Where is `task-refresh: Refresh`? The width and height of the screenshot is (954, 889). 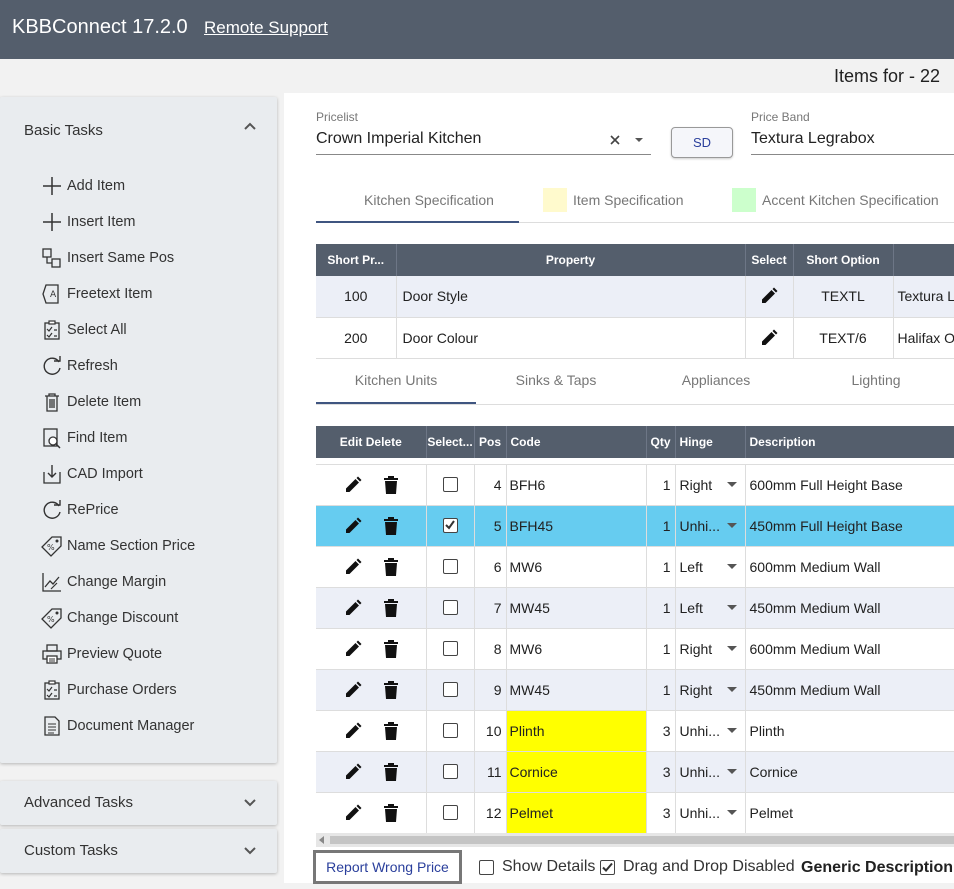
task-refresh: Refresh is located at coordinates (78, 366).